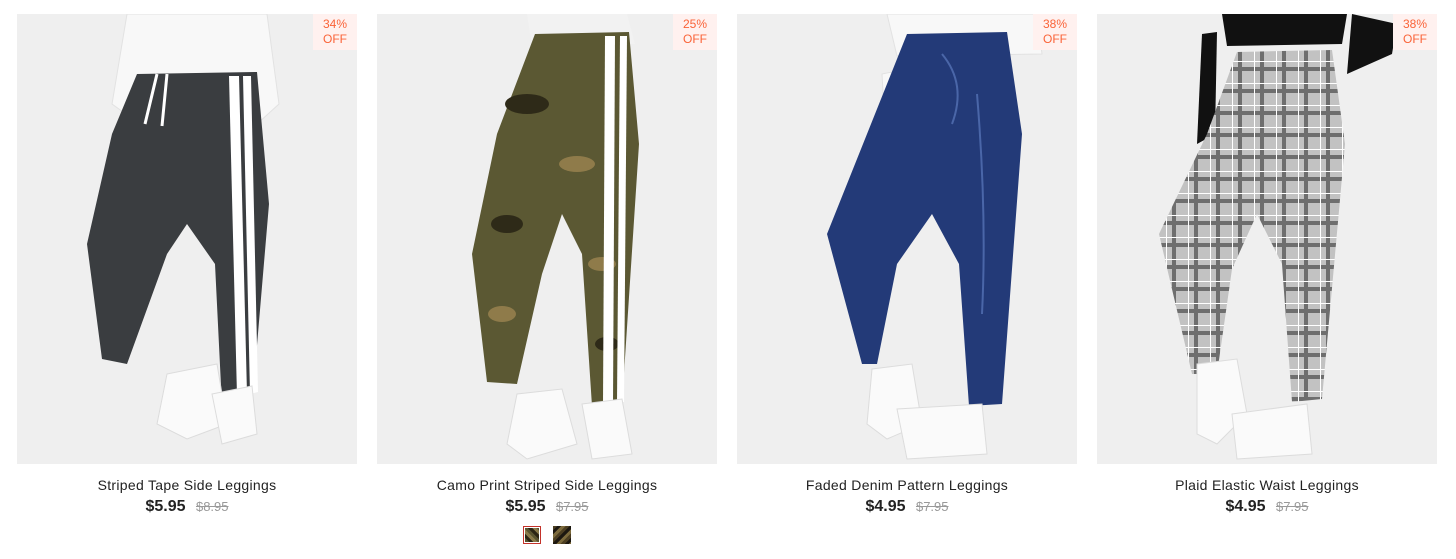 The width and height of the screenshot is (1456, 559). I want to click on swatch-camo-brown, so click(562, 535).